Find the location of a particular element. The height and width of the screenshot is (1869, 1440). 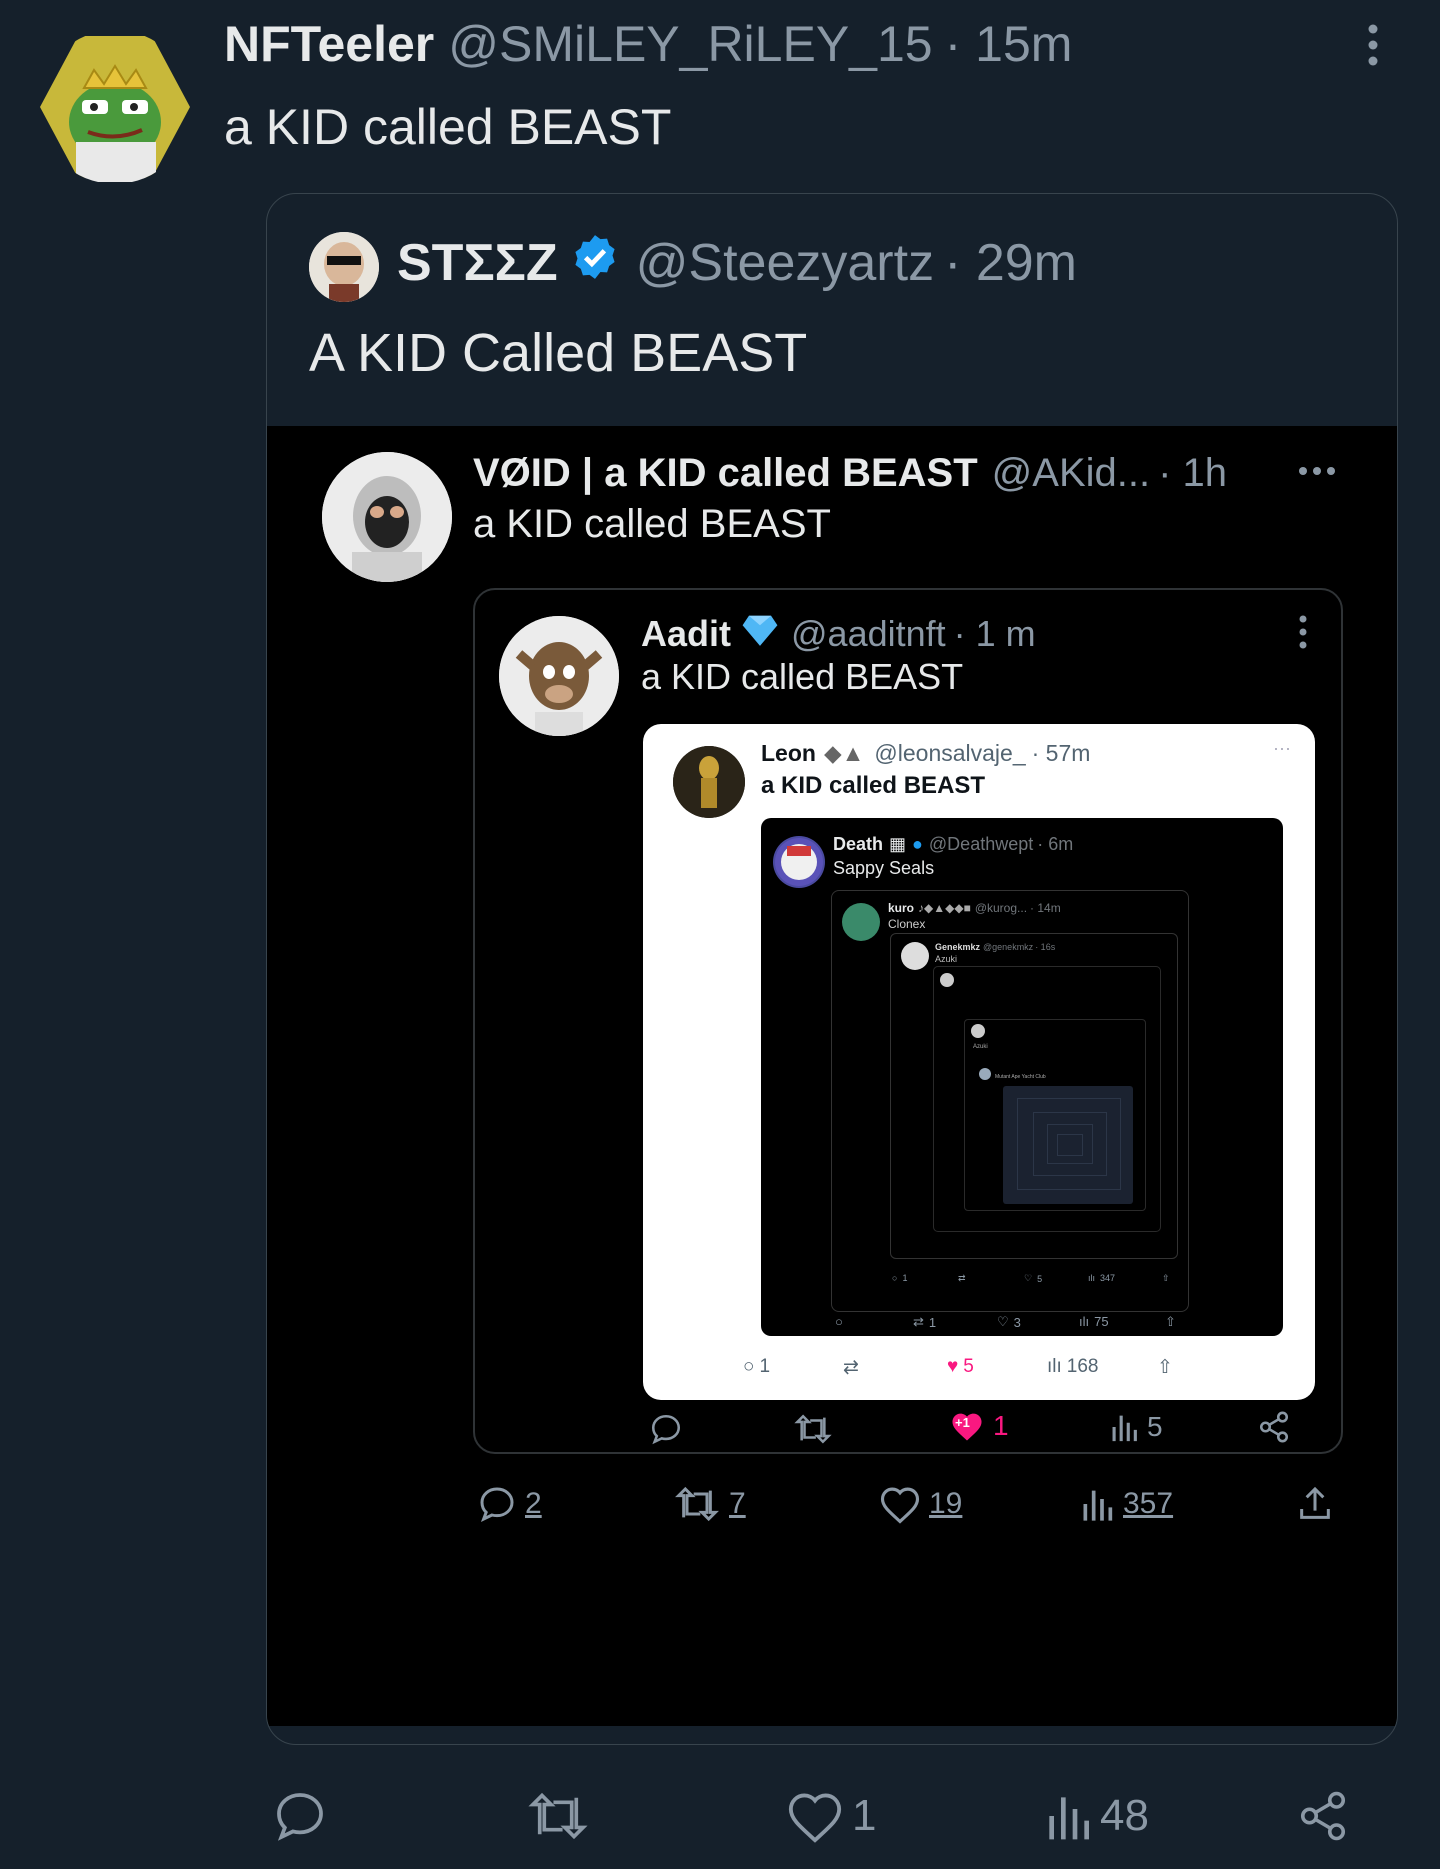

tweet-text: A KID Called BEAST is located at coordinates (558, 353).